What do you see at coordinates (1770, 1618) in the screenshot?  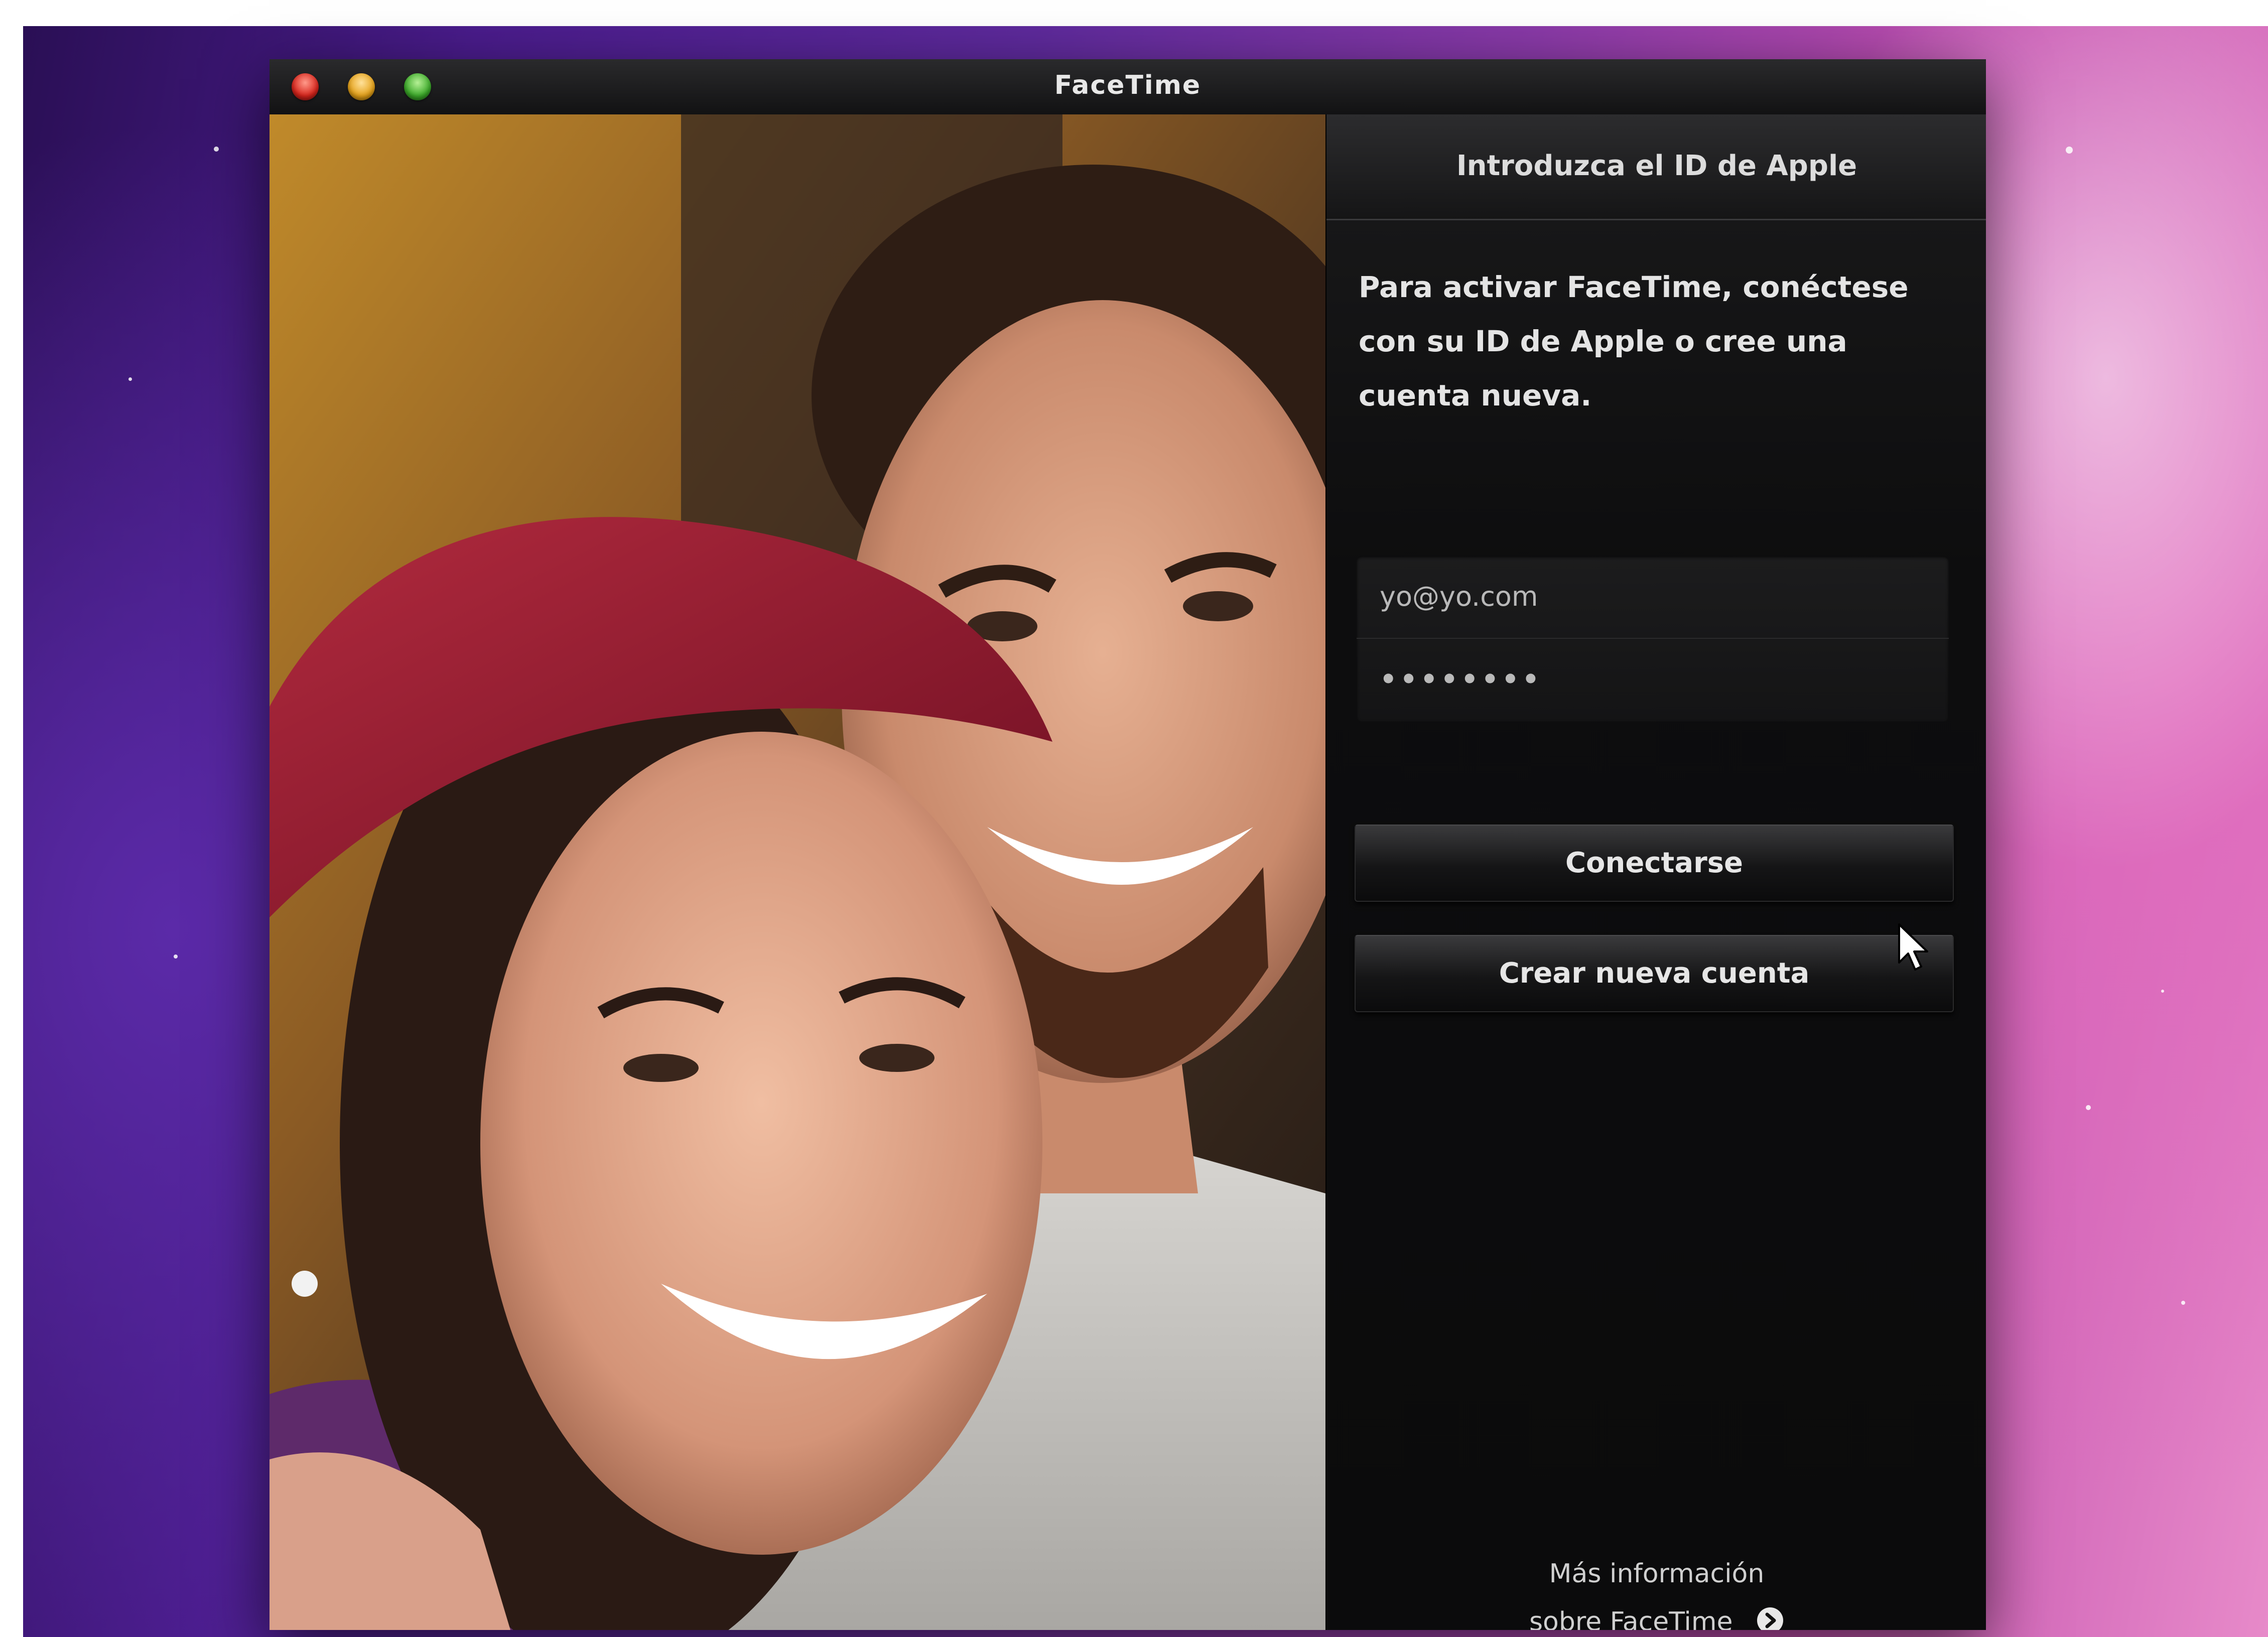 I see `arrow-circle-icon` at bounding box center [1770, 1618].